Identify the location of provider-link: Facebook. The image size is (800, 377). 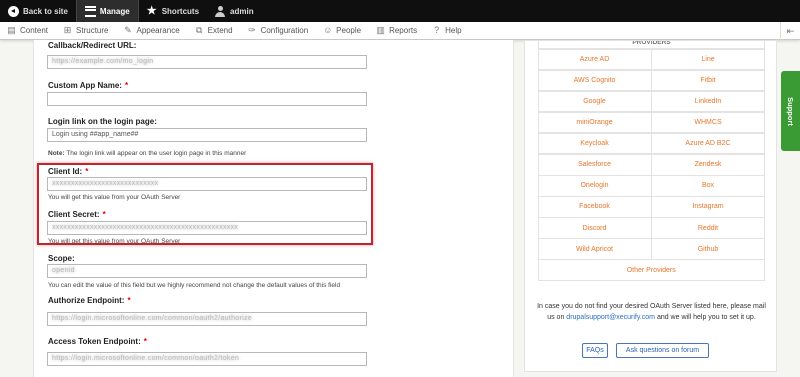
(594, 207).